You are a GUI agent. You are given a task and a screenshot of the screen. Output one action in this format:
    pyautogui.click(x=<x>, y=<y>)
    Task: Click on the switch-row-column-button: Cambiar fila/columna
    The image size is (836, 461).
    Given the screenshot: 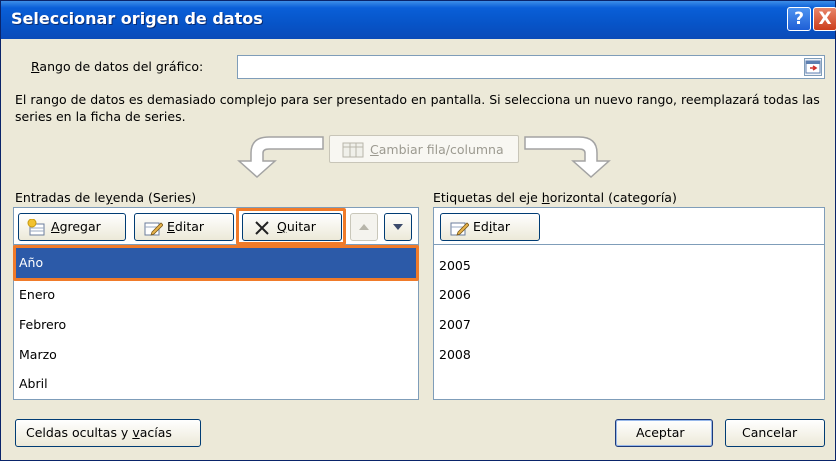 What is the action you would take?
    pyautogui.click(x=424, y=149)
    